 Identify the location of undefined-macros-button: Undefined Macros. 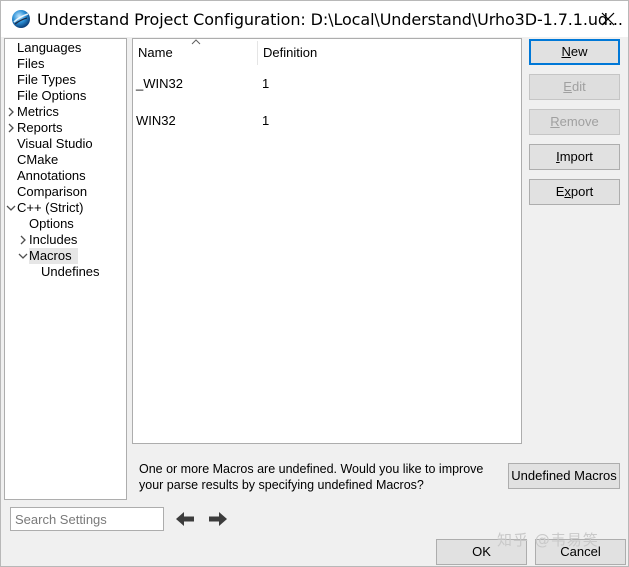
(564, 476).